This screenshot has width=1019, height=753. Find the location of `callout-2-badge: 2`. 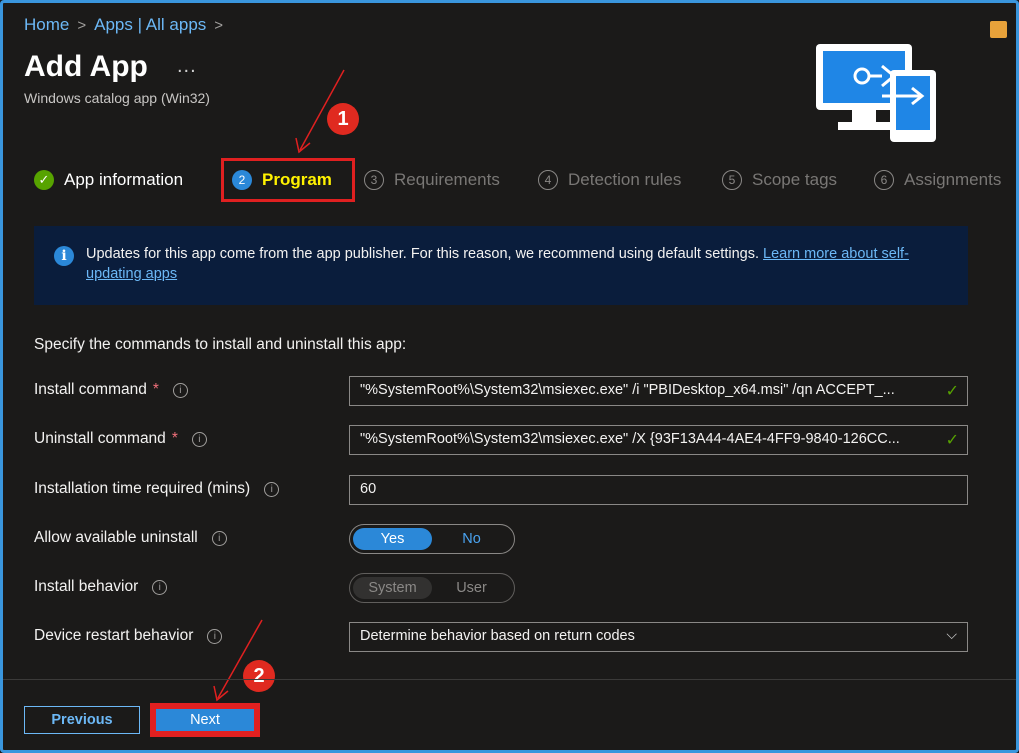

callout-2-badge: 2 is located at coordinates (259, 676).